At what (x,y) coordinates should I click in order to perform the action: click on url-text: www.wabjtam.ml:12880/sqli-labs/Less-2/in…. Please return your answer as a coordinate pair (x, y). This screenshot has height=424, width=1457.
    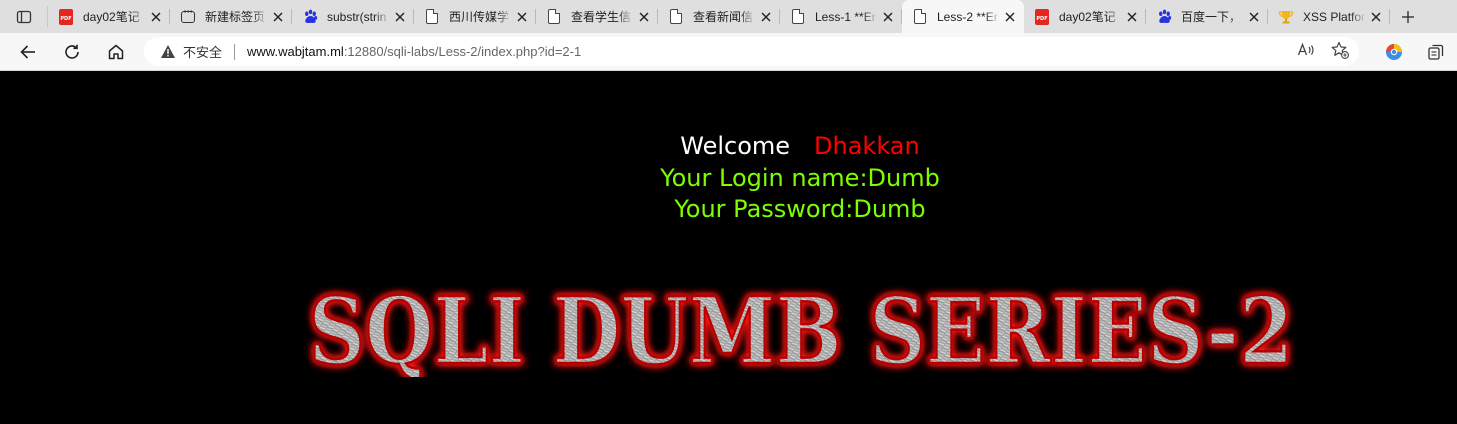
    Looking at the image, I should click on (414, 51).